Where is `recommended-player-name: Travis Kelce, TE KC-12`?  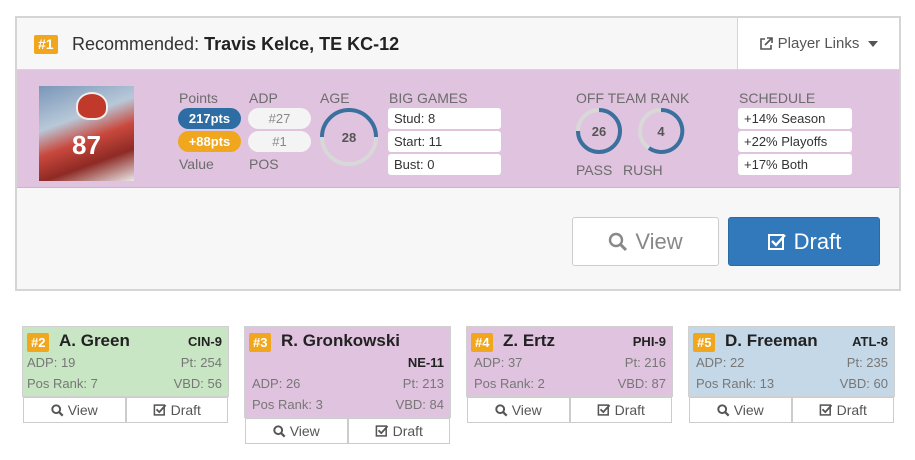
recommended-player-name: Travis Kelce, TE KC-12 is located at coordinates (302, 44).